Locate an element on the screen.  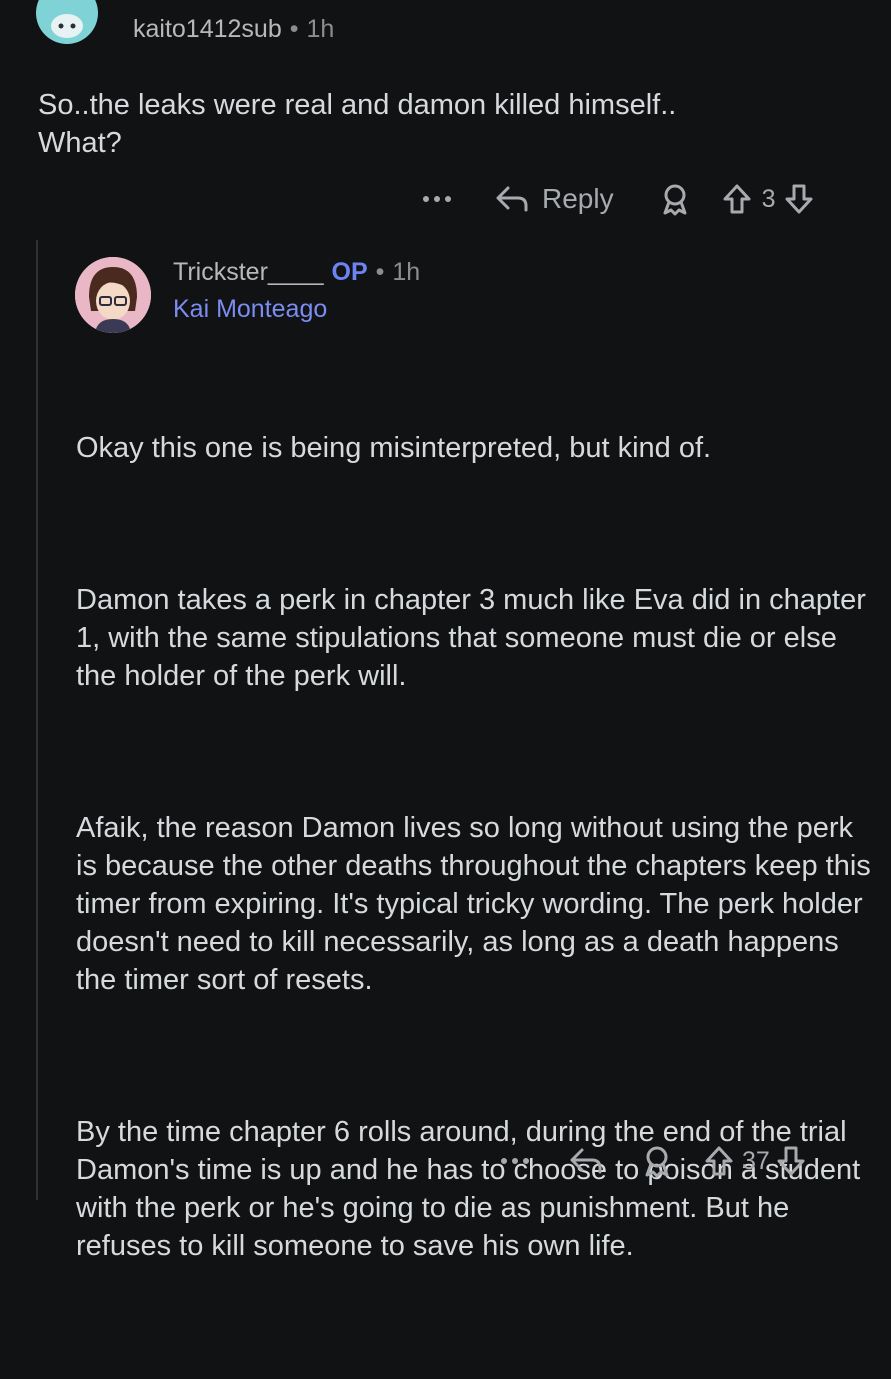
snoo-avatar-icon is located at coordinates (67, 26).